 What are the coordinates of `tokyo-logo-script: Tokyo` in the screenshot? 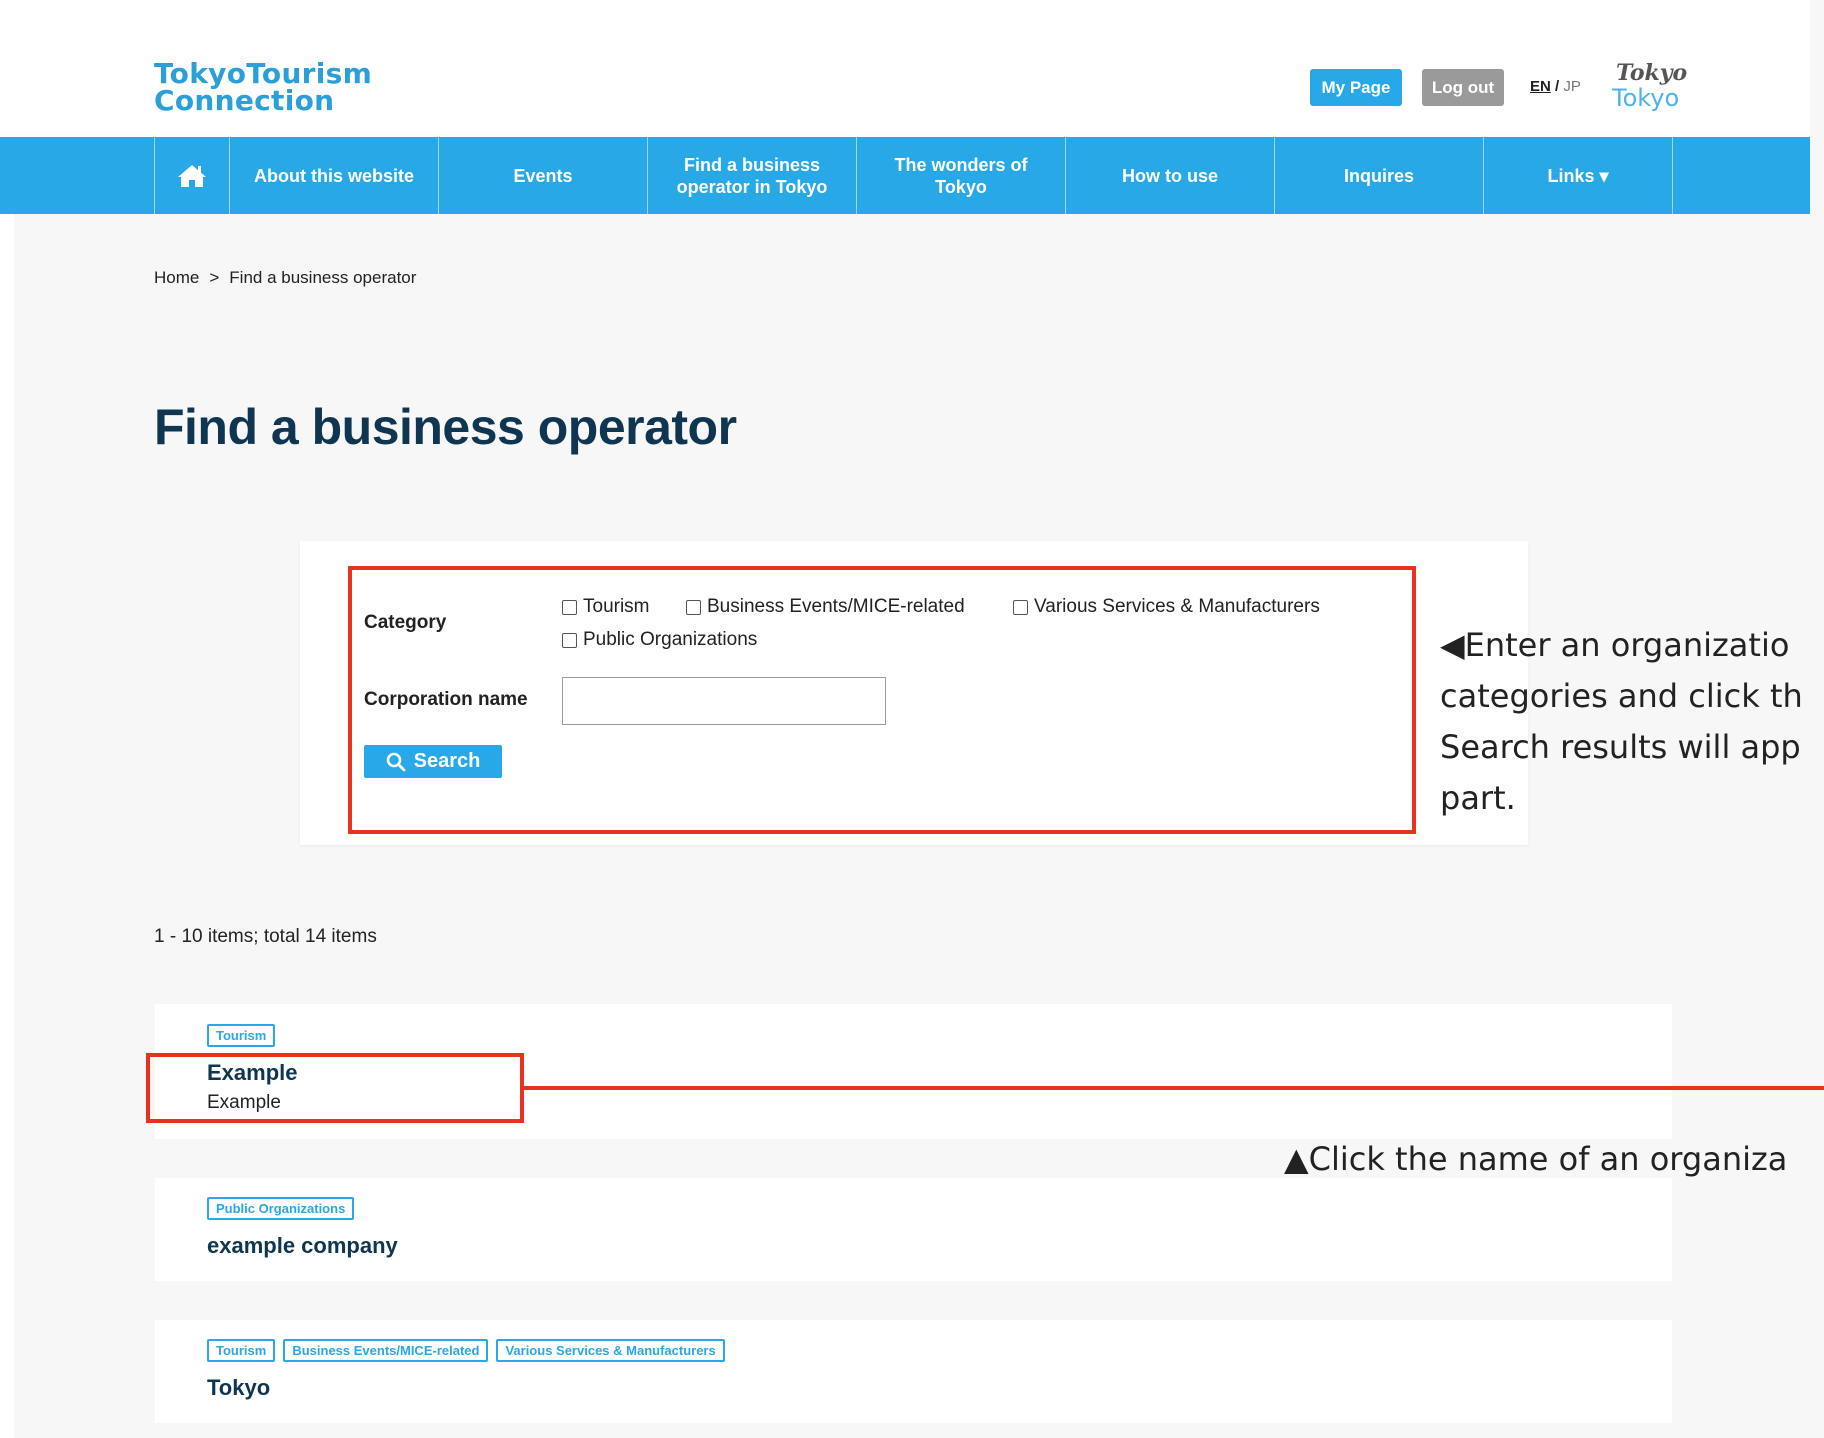 It's located at (1652, 73).